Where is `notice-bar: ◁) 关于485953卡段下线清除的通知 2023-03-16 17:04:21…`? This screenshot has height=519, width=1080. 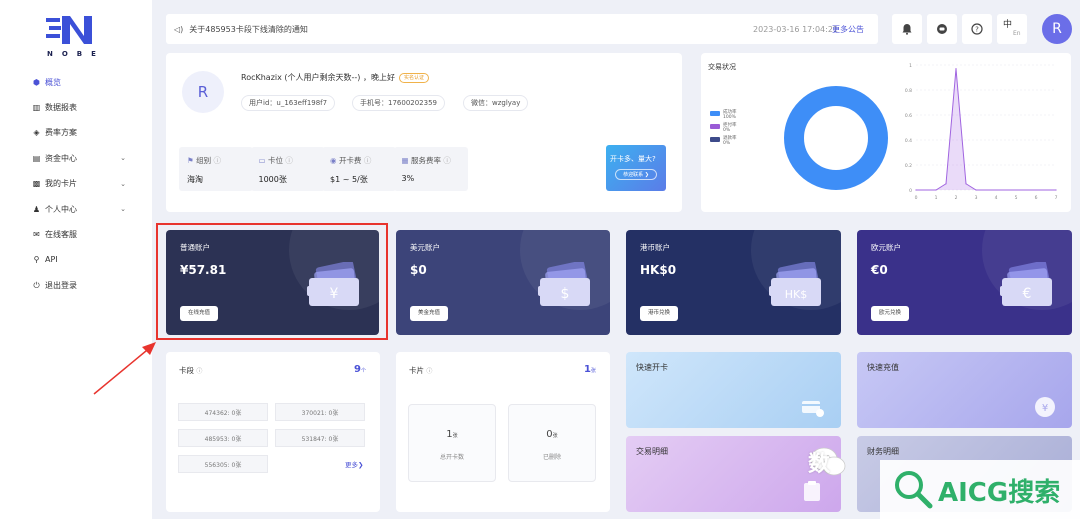
notice-bar: ◁) 关于485953卡段下线清除的通知 2023-03-16 17:04:21… is located at coordinates (522, 29).